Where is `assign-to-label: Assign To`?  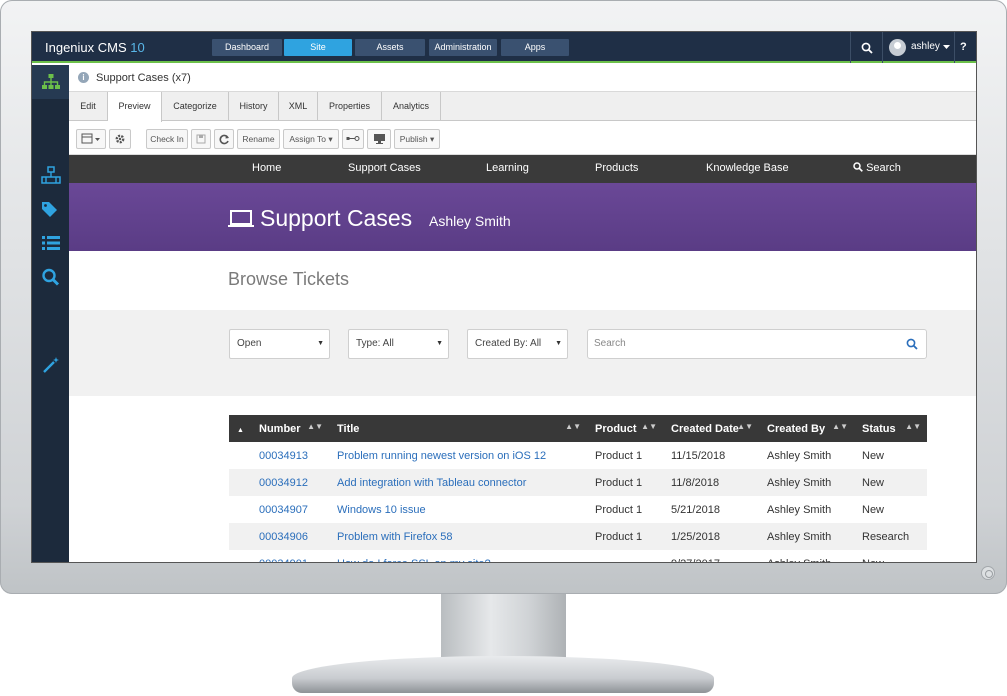
assign-to-label: Assign To is located at coordinates (308, 139).